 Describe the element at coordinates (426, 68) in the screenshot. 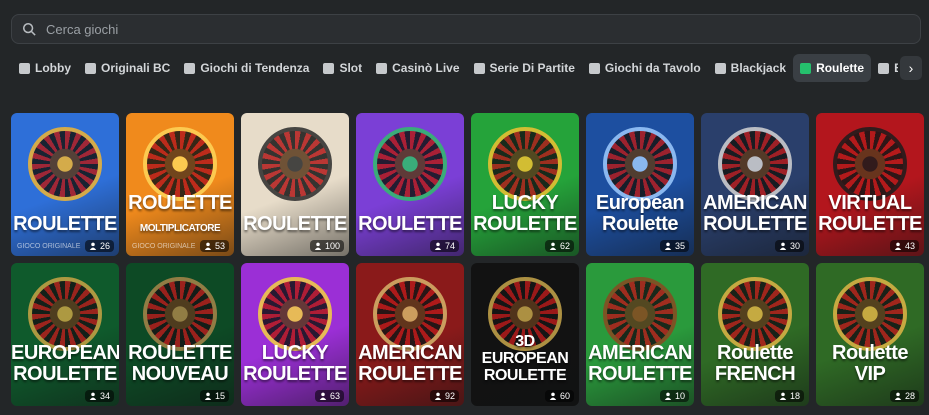

I see `tab-label: Casinò Live` at that location.